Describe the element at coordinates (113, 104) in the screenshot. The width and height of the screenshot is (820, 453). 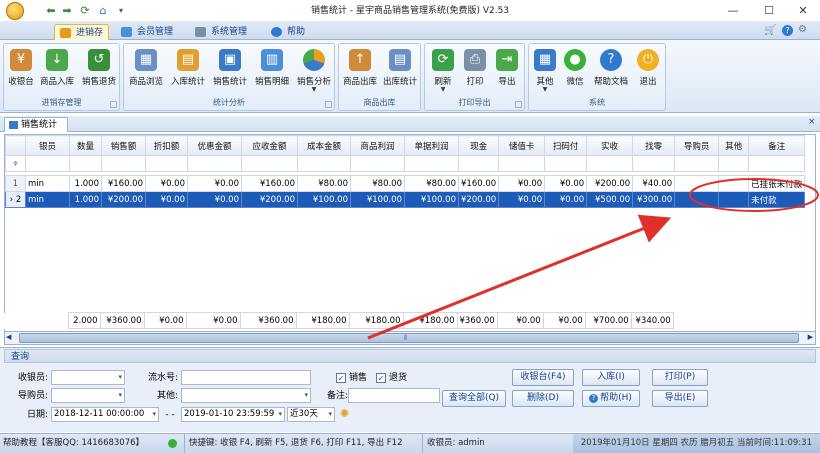
I see `group-expand-icon` at that location.